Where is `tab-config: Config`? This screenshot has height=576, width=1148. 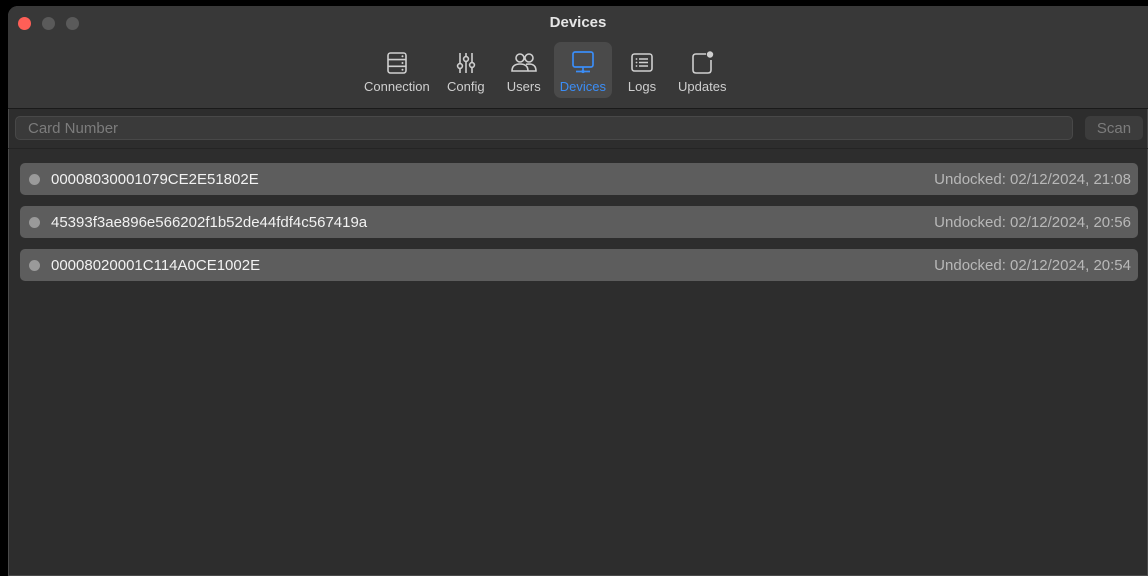 tab-config: Config is located at coordinates (466, 70).